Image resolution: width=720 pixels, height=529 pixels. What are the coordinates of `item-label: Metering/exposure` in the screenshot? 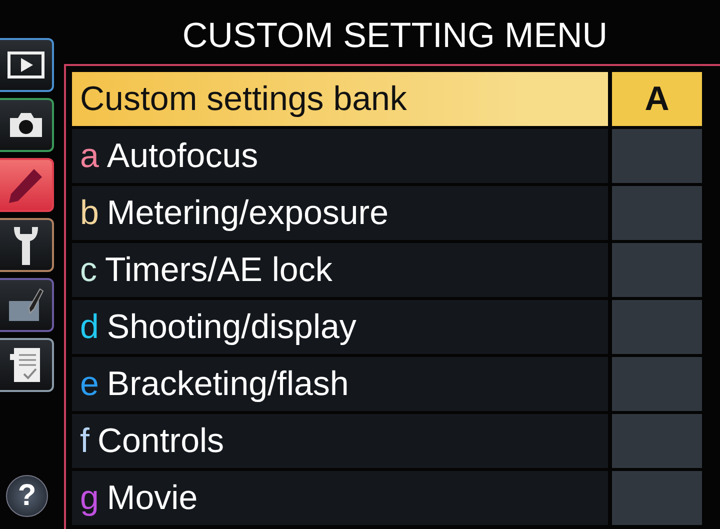 It's located at (247, 213).